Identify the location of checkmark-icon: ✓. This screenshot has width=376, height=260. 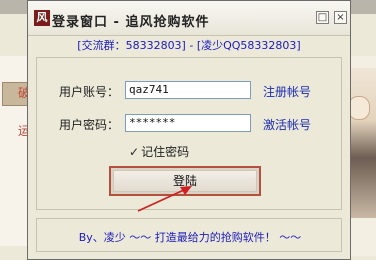
(134, 152).